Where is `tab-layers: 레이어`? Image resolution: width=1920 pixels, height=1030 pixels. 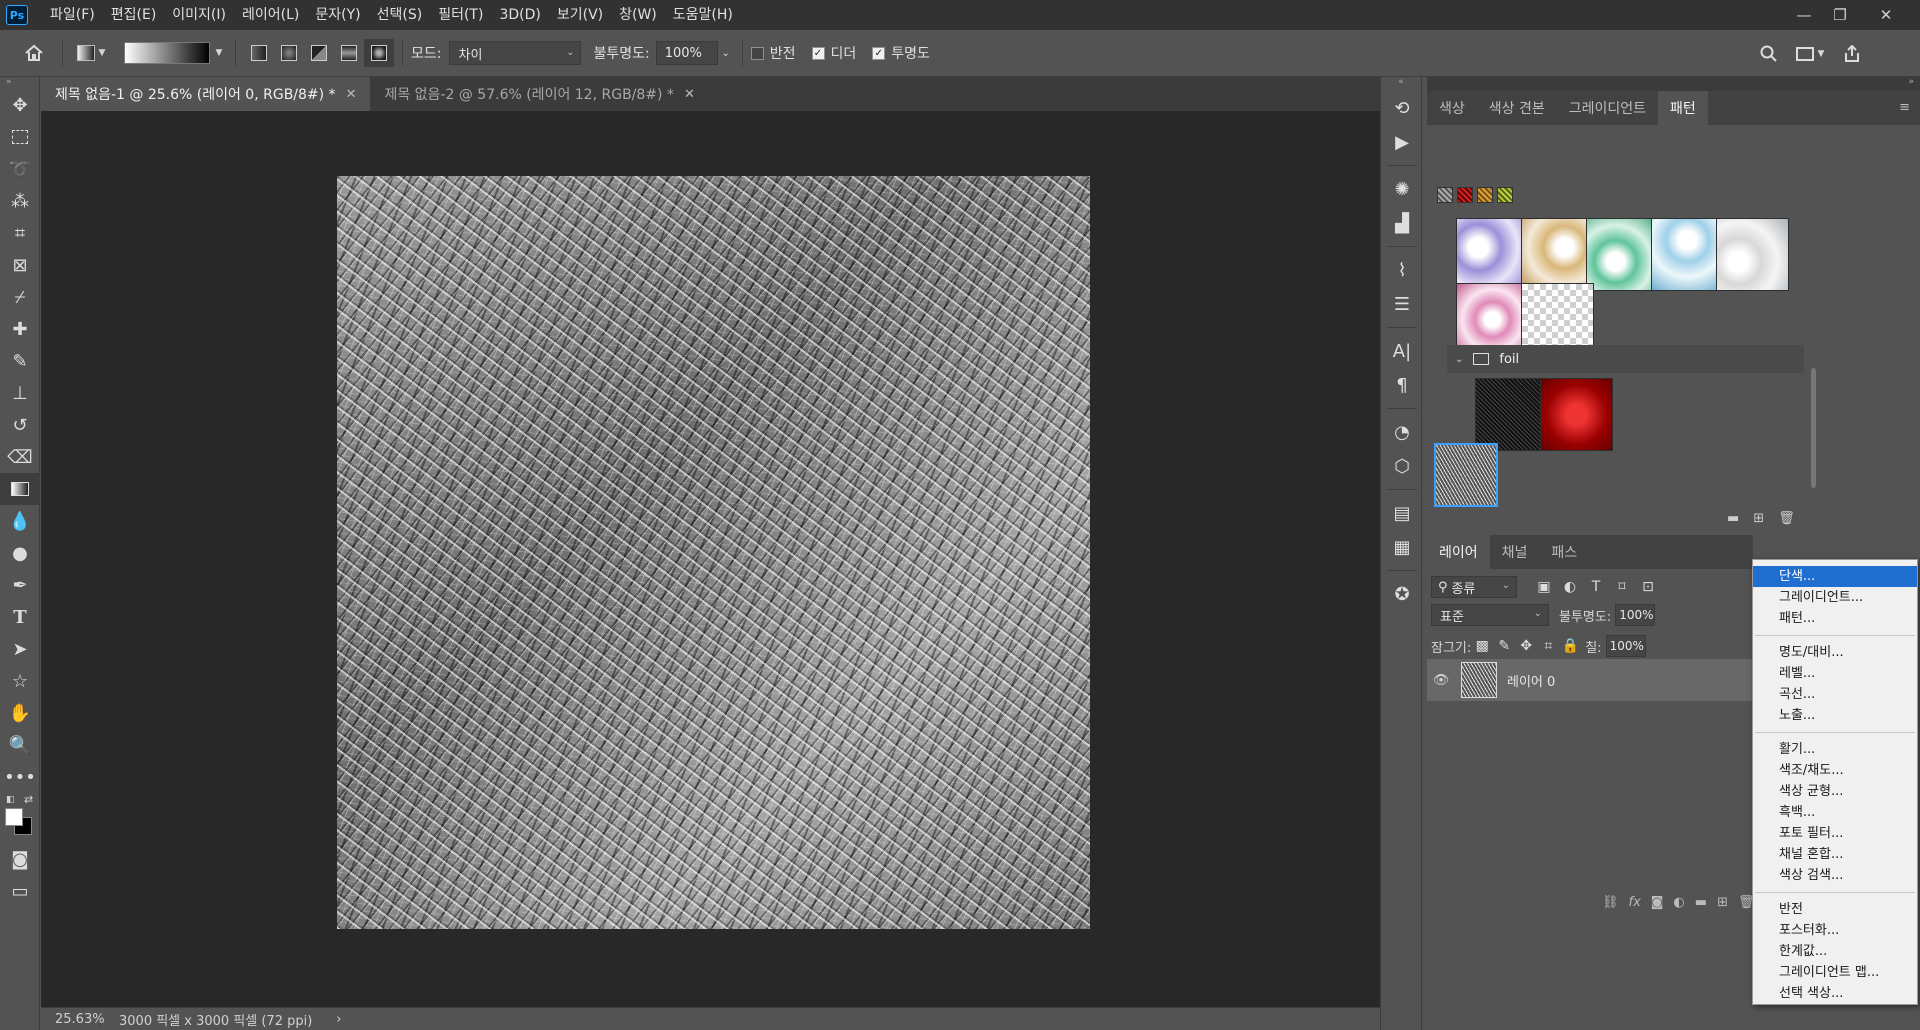 tab-layers: 레이어 is located at coordinates (1458, 552).